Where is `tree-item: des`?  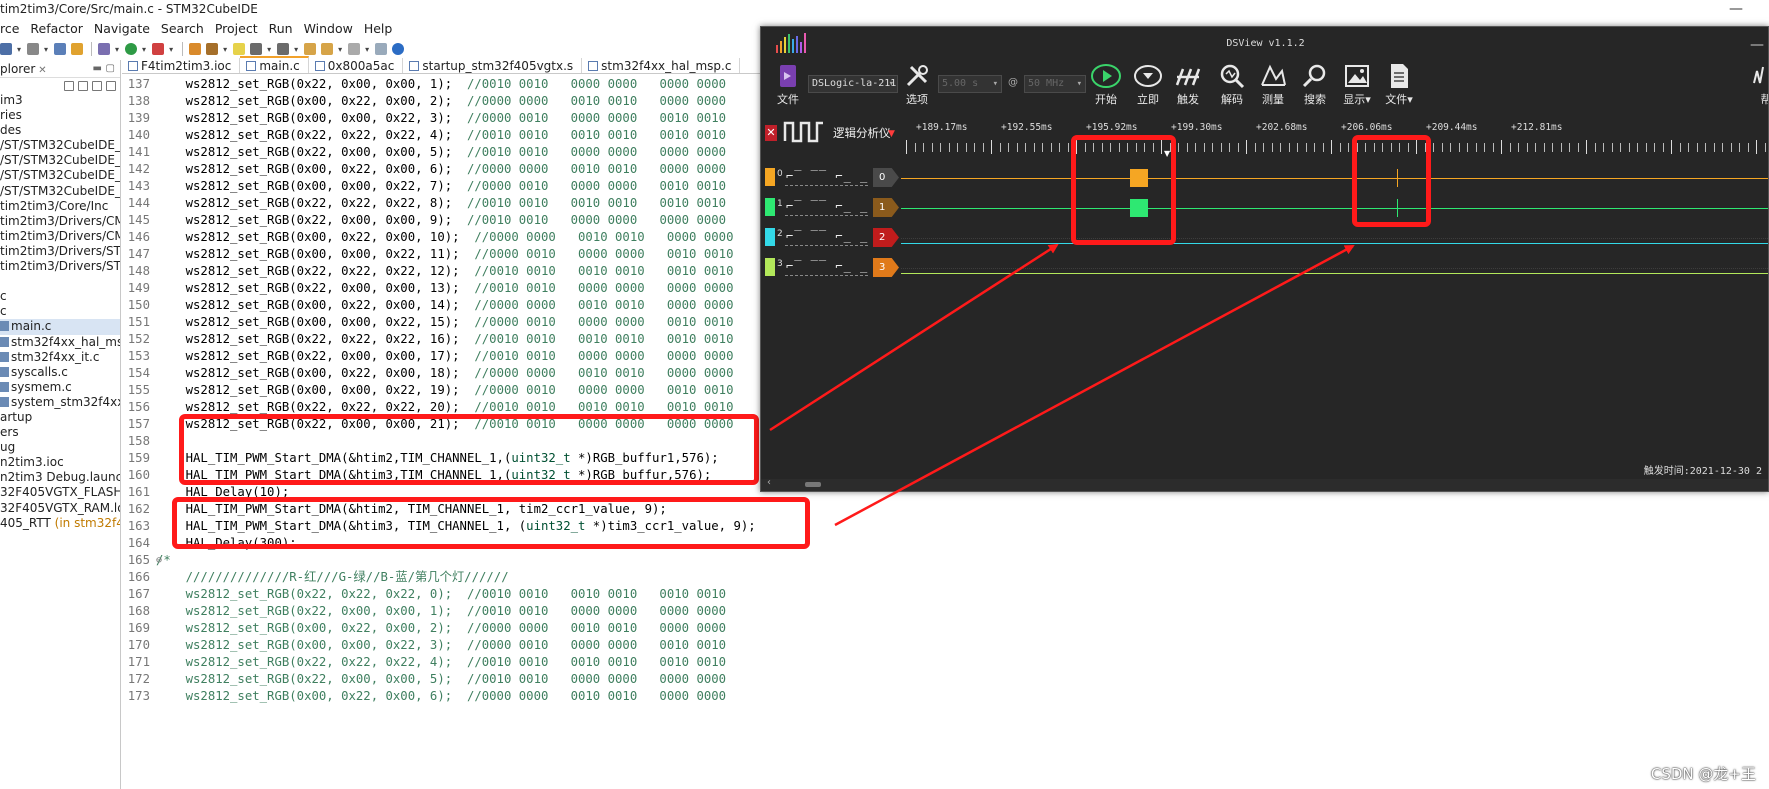 tree-item: des is located at coordinates (60, 130).